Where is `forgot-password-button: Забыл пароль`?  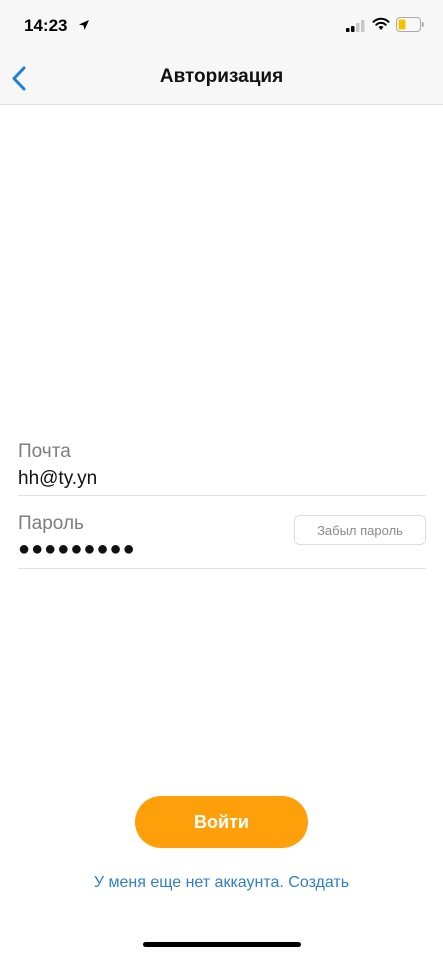 forgot-password-button: Забыл пароль is located at coordinates (360, 530).